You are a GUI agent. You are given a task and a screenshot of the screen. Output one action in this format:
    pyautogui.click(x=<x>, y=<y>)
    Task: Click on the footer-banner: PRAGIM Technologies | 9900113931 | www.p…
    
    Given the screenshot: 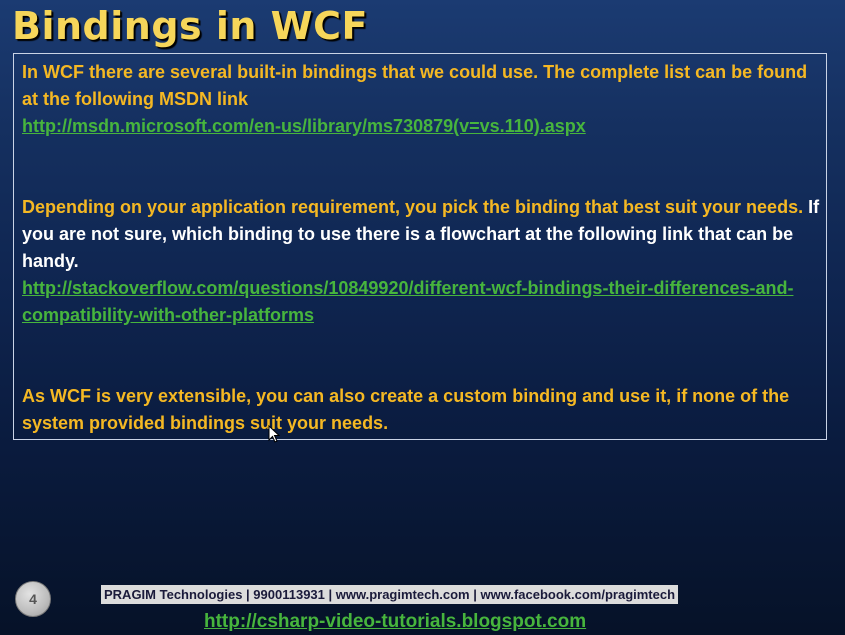 What is the action you would take?
    pyautogui.click(x=390, y=594)
    